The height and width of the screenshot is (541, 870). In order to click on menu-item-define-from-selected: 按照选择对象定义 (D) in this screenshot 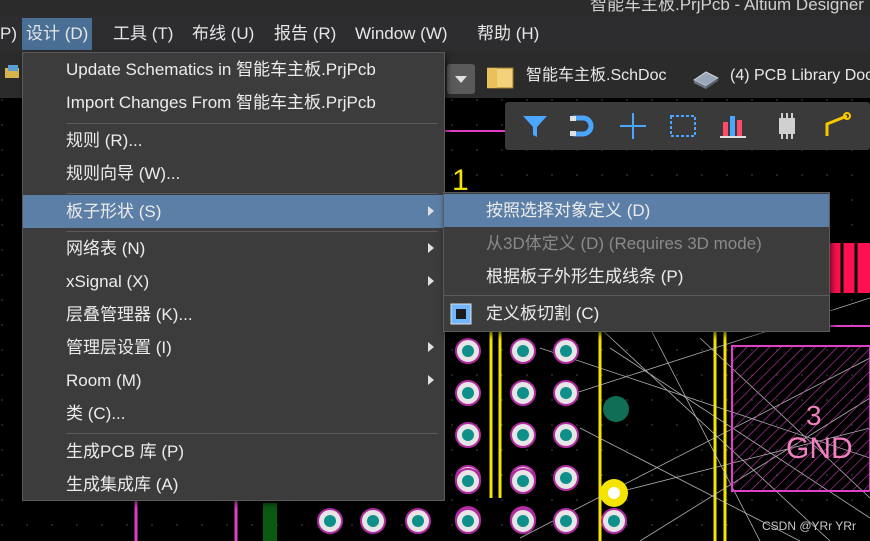, I will do `click(636, 210)`.